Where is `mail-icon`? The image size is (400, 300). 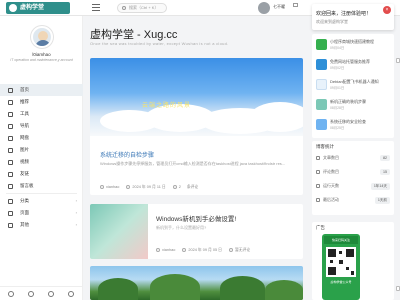
mail-icon is located at coordinates (295, 5).